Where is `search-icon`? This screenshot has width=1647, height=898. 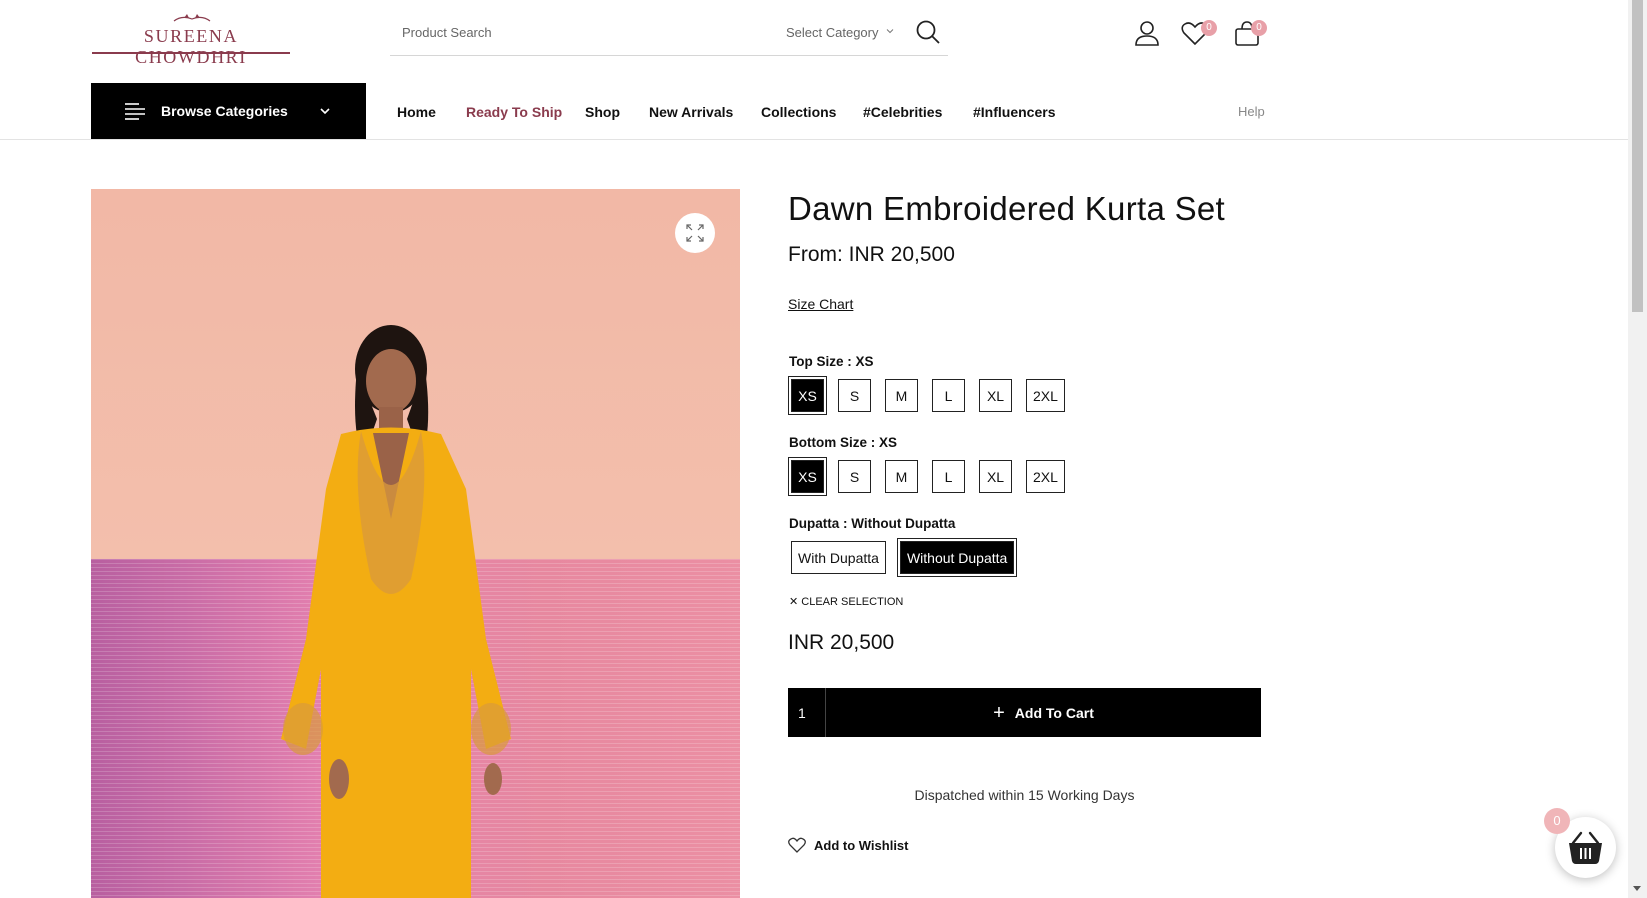 search-icon is located at coordinates (928, 32).